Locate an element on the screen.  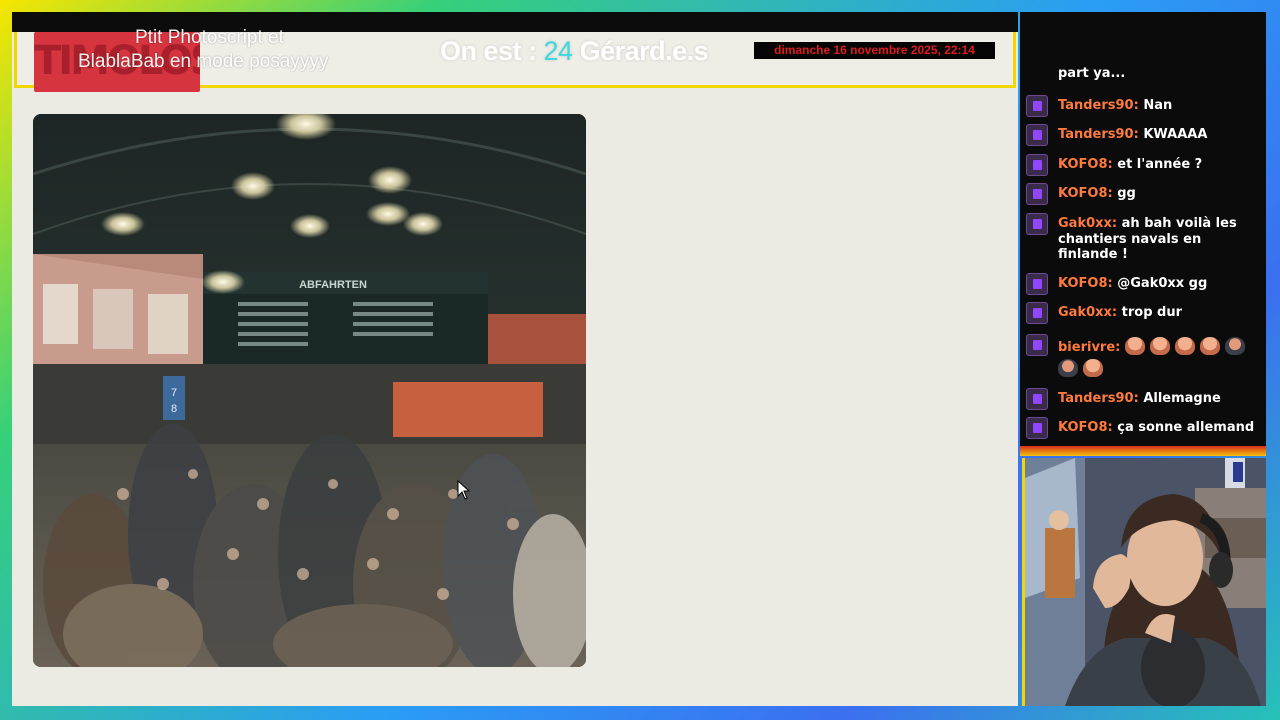
viewer-prefix: On est : is located at coordinates (492, 51).